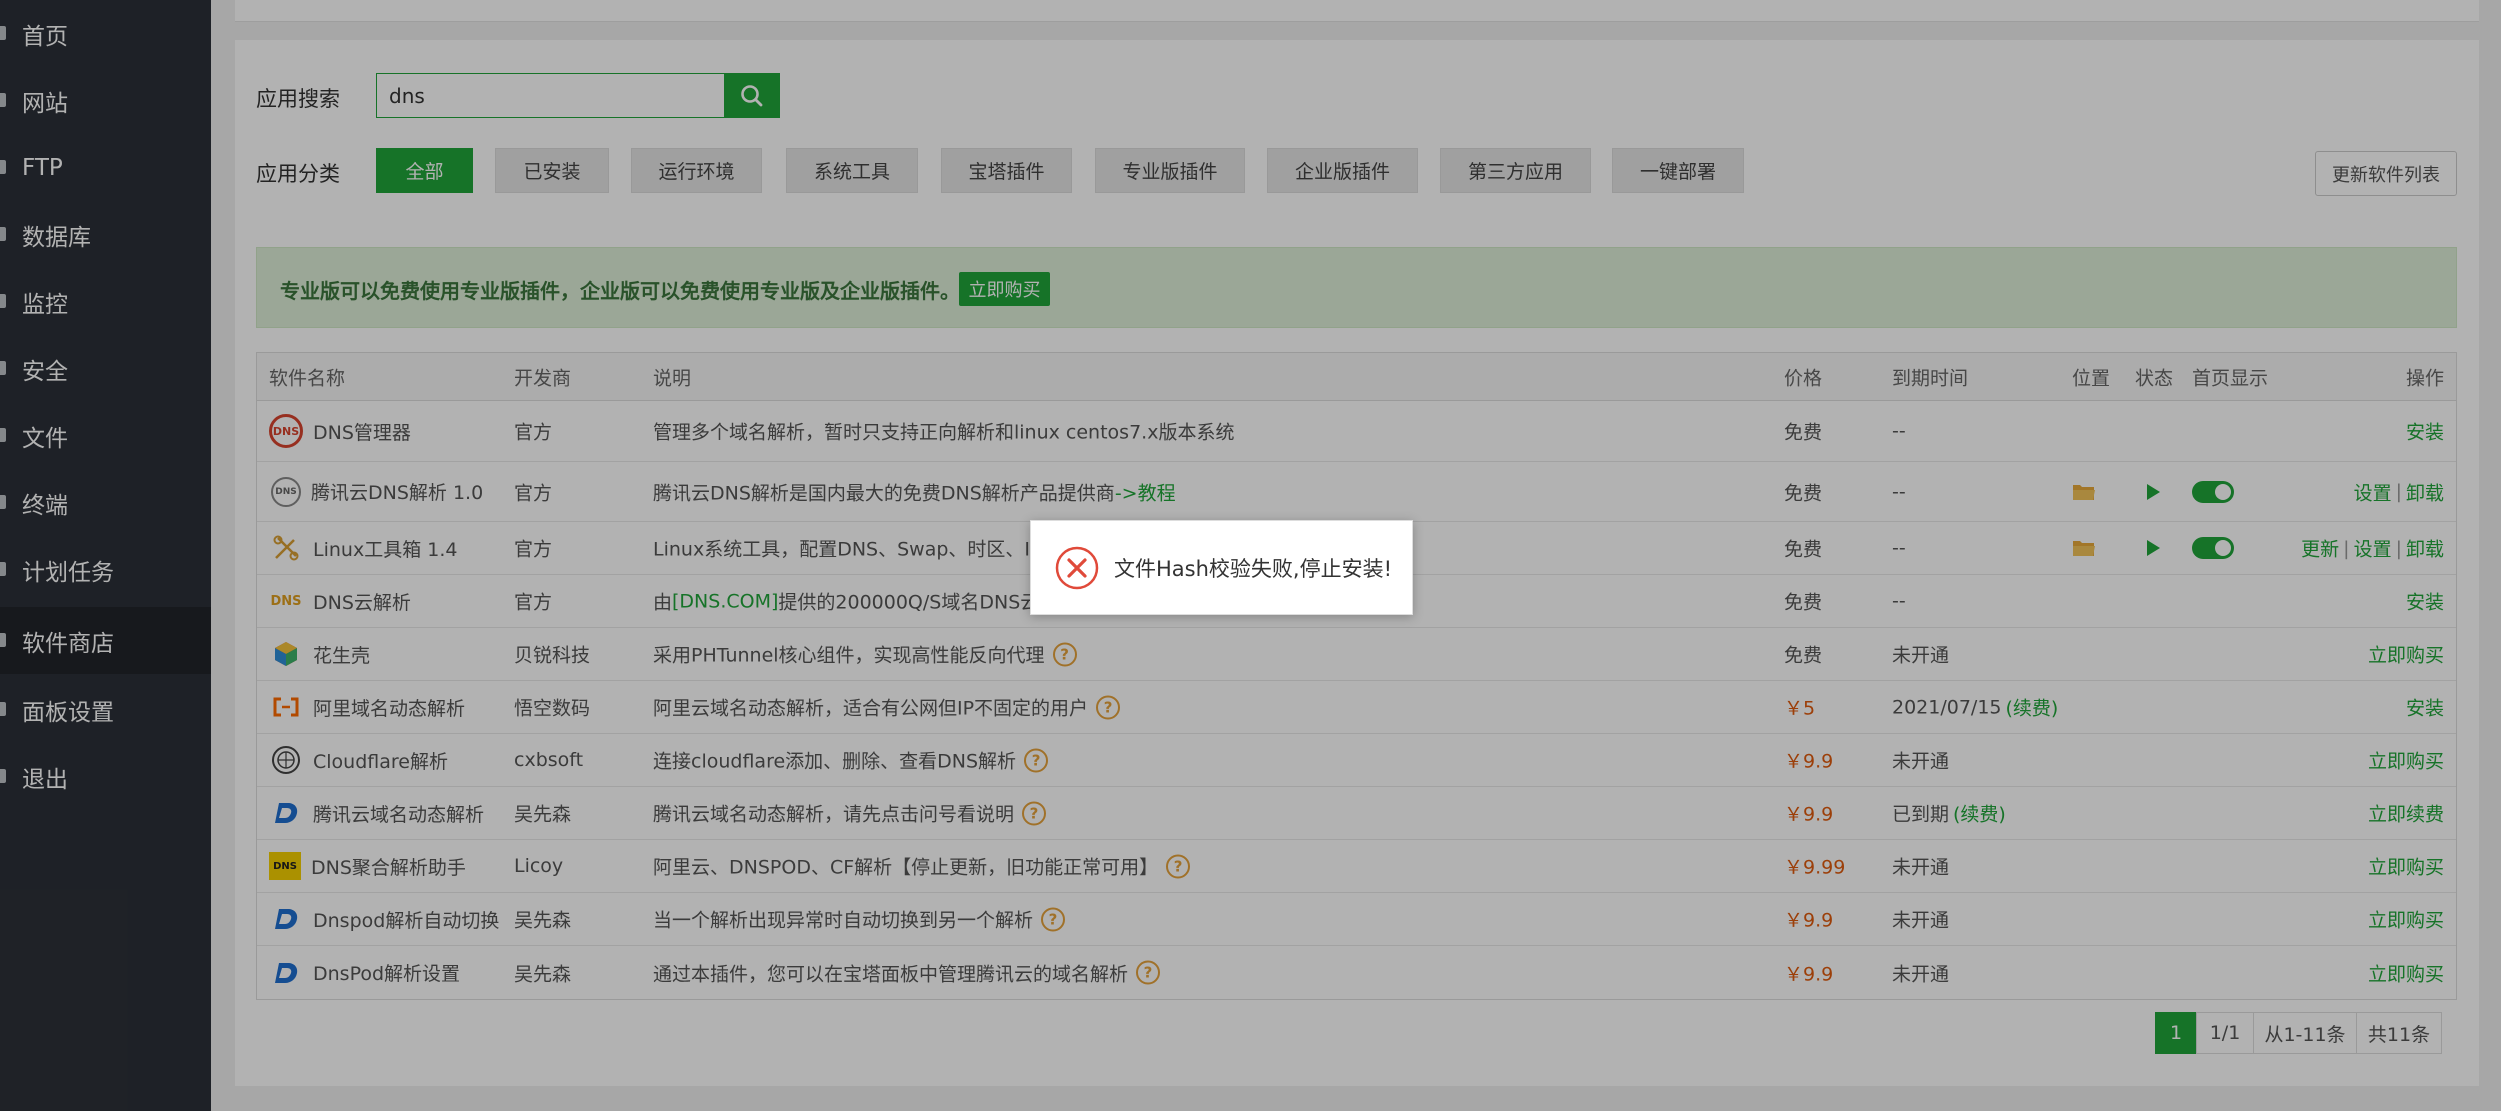 Image resolution: width=2501 pixels, height=1111 pixels. Describe the element at coordinates (1253, 568) in the screenshot. I see `dialog-message: 文件Hash校验失败,停止安装!` at that location.